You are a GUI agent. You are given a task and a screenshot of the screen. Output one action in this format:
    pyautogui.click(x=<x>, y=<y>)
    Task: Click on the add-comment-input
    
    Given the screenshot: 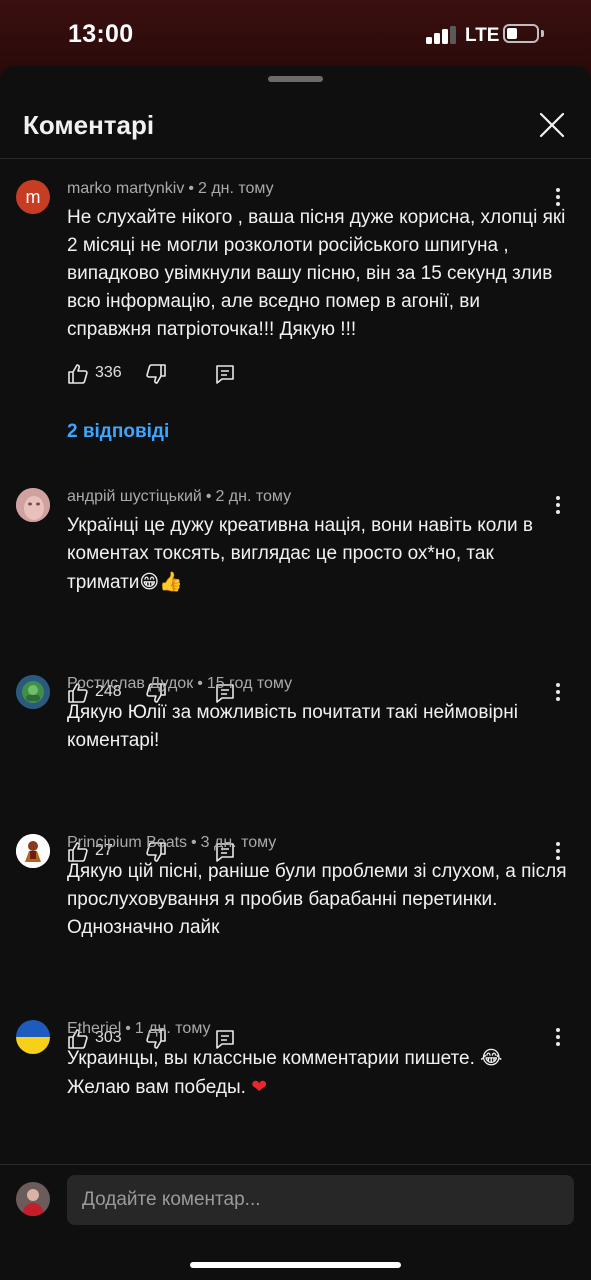 What is the action you would take?
    pyautogui.click(x=320, y=1200)
    